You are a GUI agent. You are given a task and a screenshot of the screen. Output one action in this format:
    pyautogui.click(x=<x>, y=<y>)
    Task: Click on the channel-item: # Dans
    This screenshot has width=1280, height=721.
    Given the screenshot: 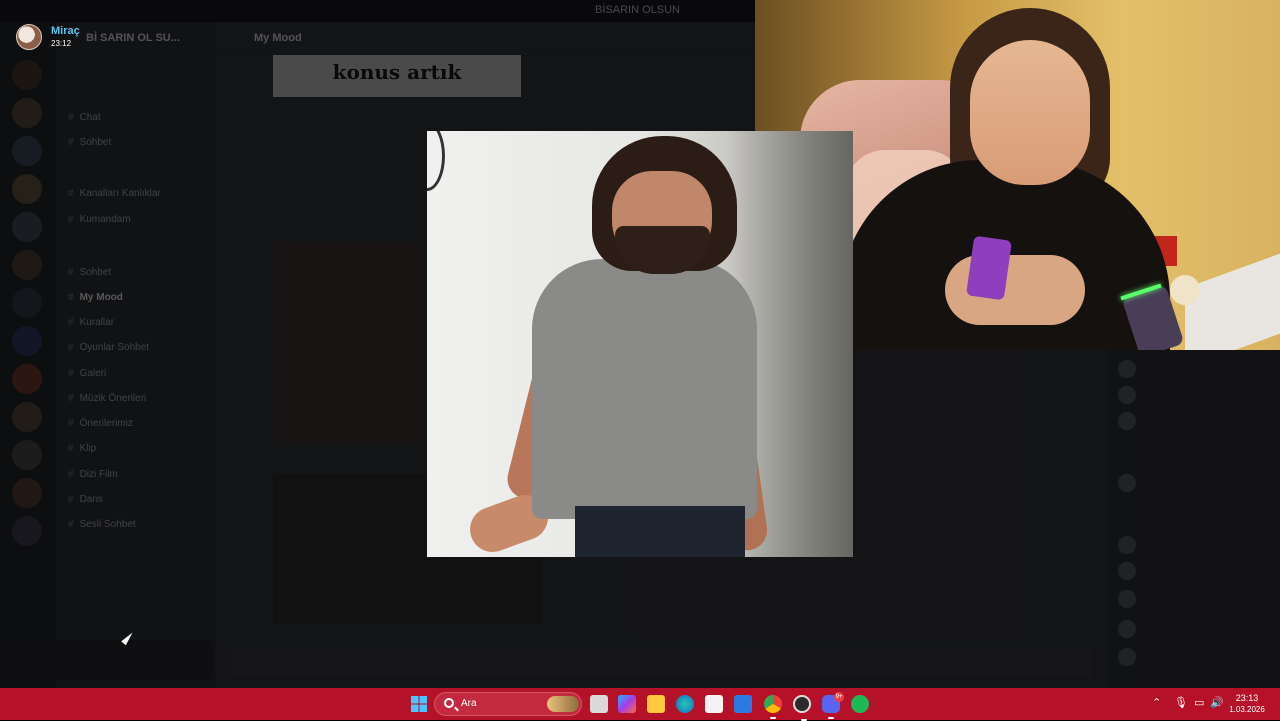 What is the action you would take?
    pyautogui.click(x=85, y=499)
    